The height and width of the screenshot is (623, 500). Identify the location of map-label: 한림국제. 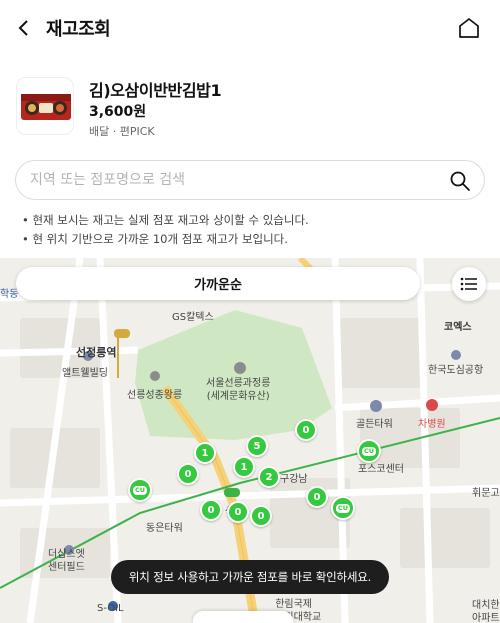
(293, 604).